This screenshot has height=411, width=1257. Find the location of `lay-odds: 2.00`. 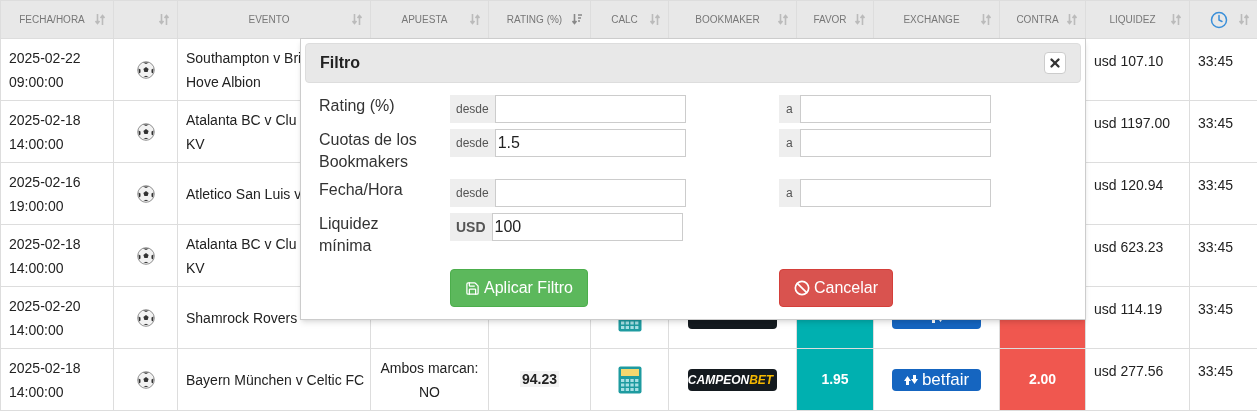

lay-odds: 2.00 is located at coordinates (1042, 379).